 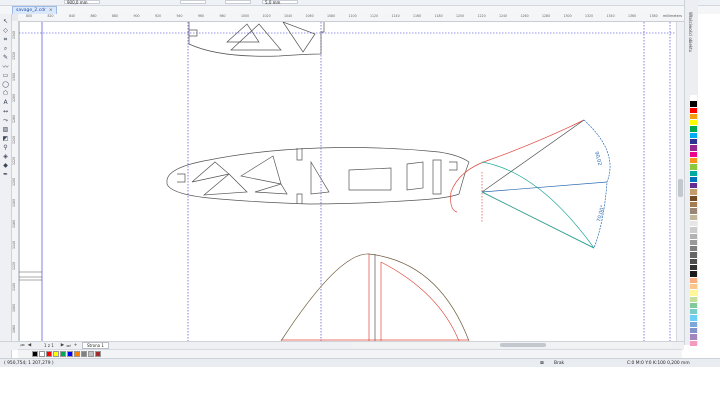 What do you see at coordinates (530, 184) in the screenshot?
I see `angle-construction` at bounding box center [530, 184].